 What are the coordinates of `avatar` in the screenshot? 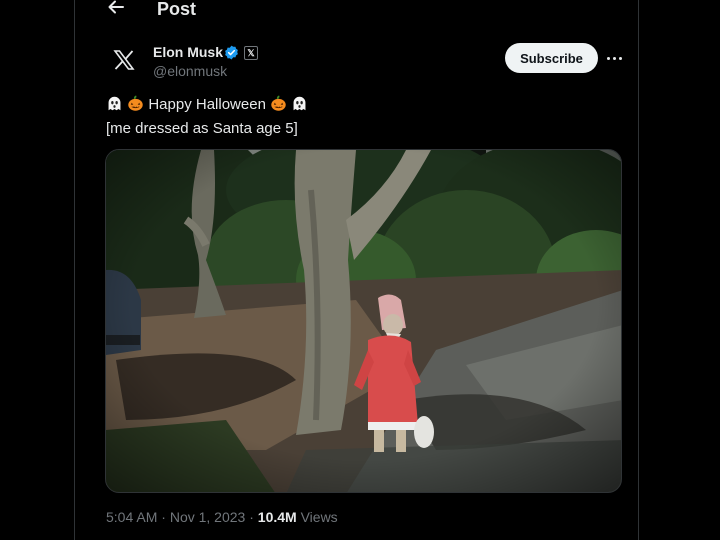 It's located at (124, 62).